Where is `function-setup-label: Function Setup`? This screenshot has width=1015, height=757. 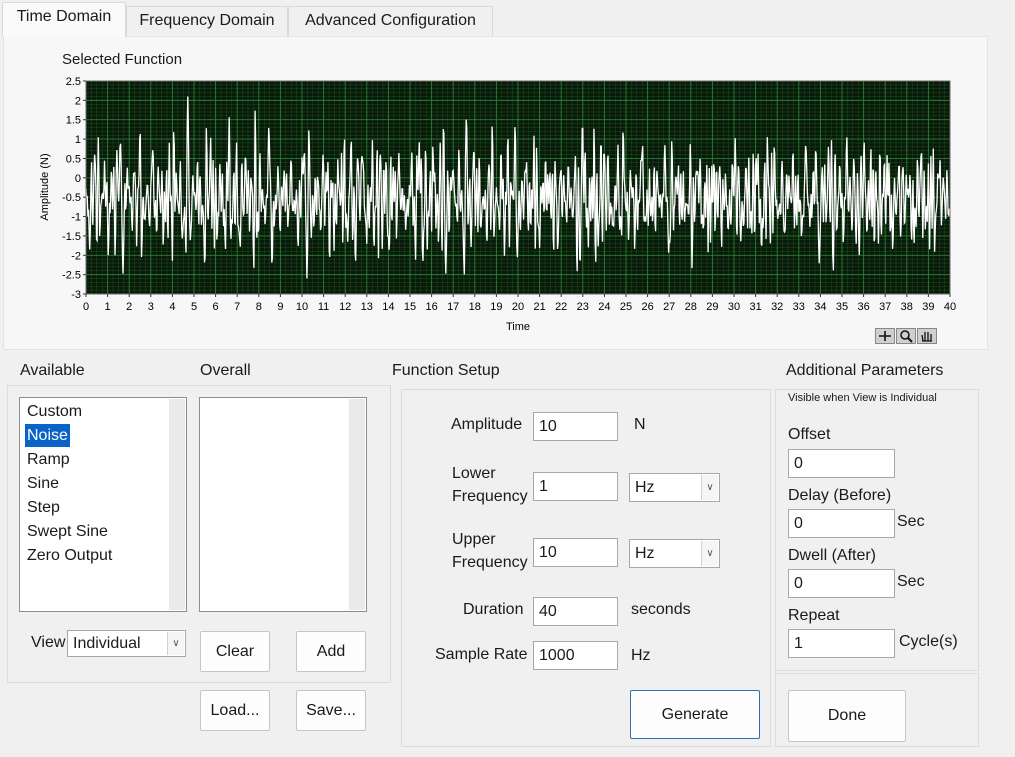 function-setup-label: Function Setup is located at coordinates (446, 370).